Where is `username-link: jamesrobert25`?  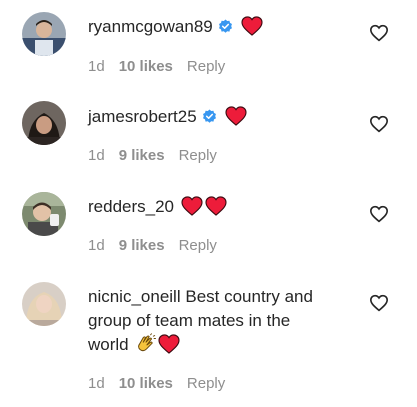 username-link: jamesrobert25 is located at coordinates (142, 116).